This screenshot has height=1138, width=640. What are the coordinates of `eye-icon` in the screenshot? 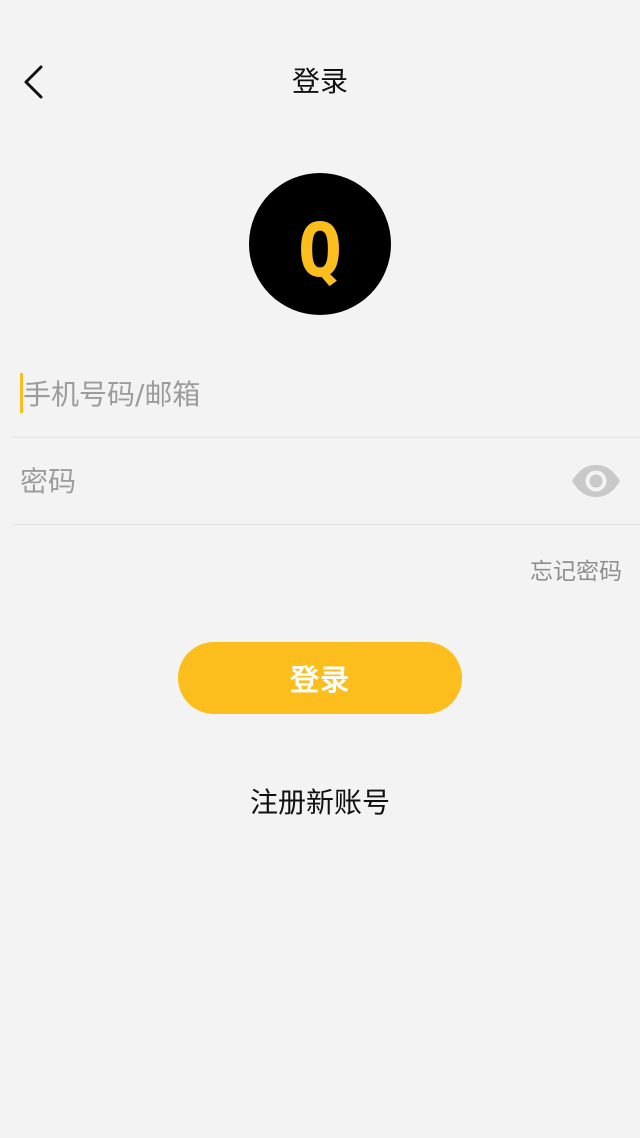 It's located at (596, 481).